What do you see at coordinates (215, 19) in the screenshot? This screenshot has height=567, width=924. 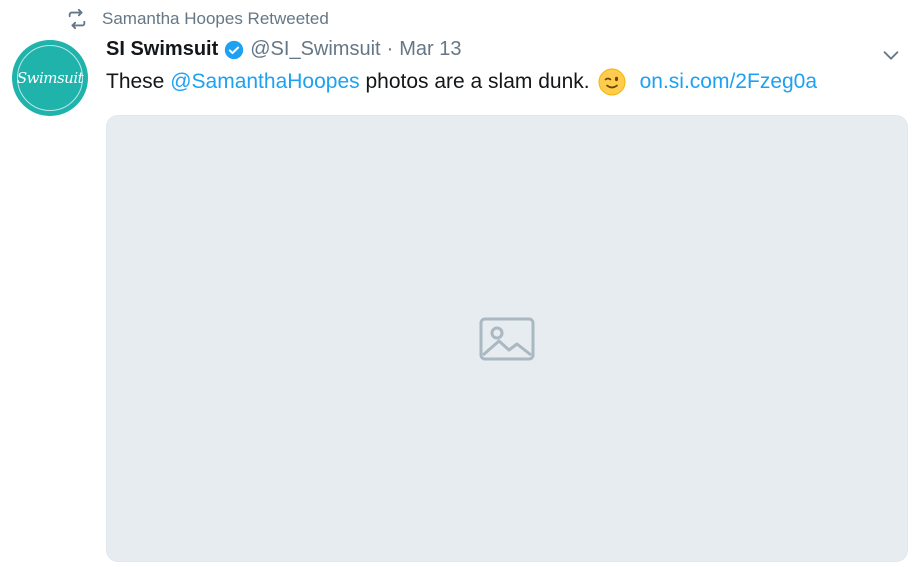 I see `retweet-label: Samantha Hoopes Retweeted` at bounding box center [215, 19].